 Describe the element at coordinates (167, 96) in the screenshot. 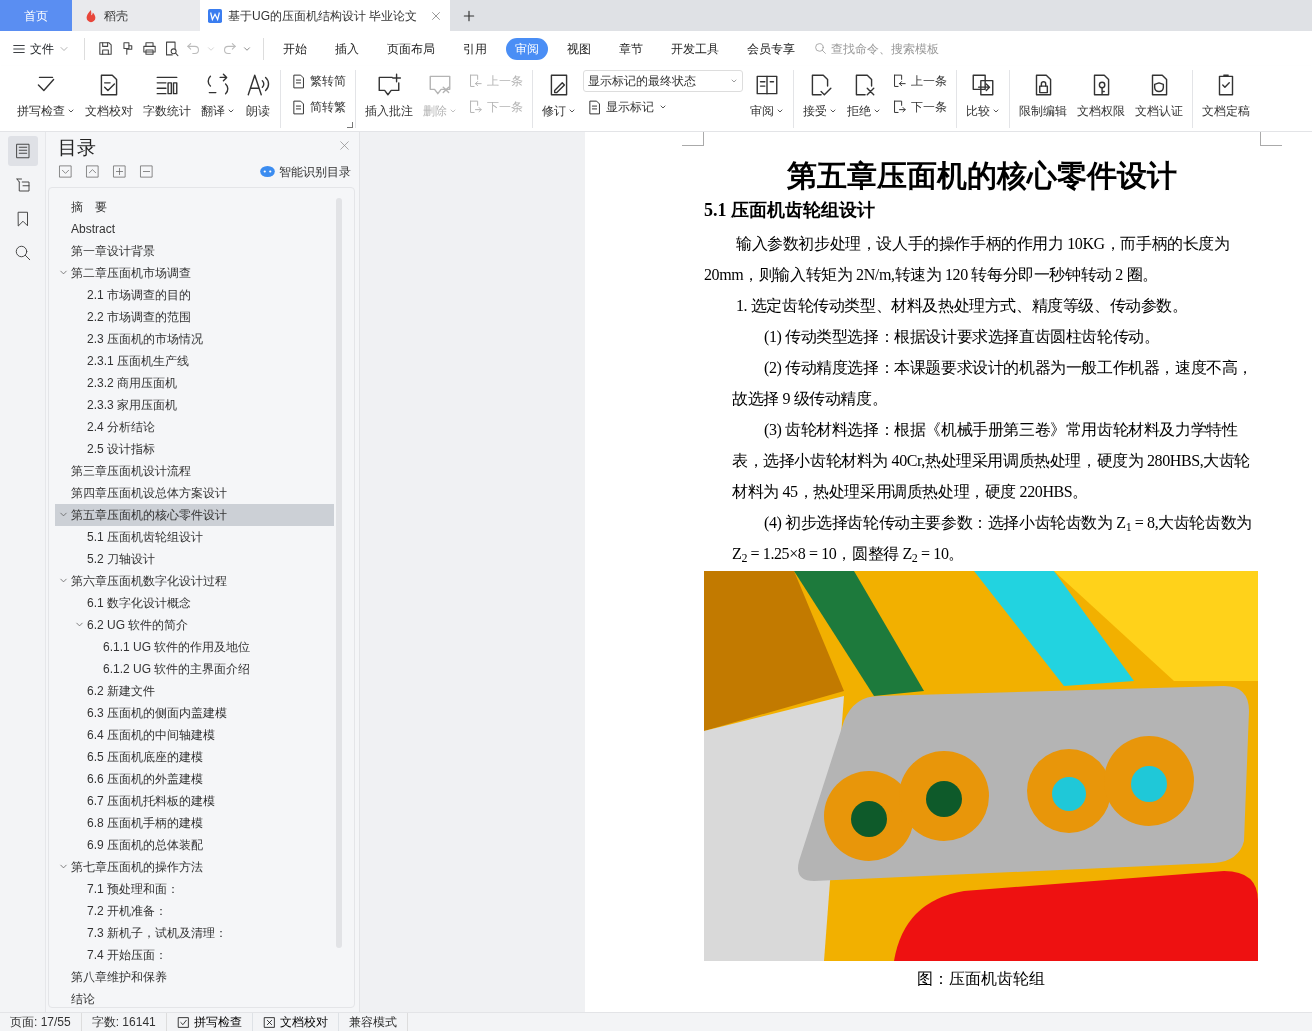

I see `ribbon-button: 字数统计` at that location.